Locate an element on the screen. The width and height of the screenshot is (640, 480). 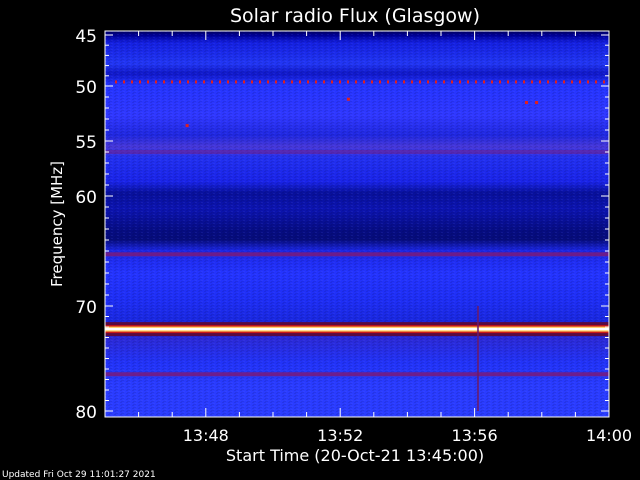
update-timestamp: Updated Fri Oct 29 11:01:27 2021 is located at coordinates (79, 475).